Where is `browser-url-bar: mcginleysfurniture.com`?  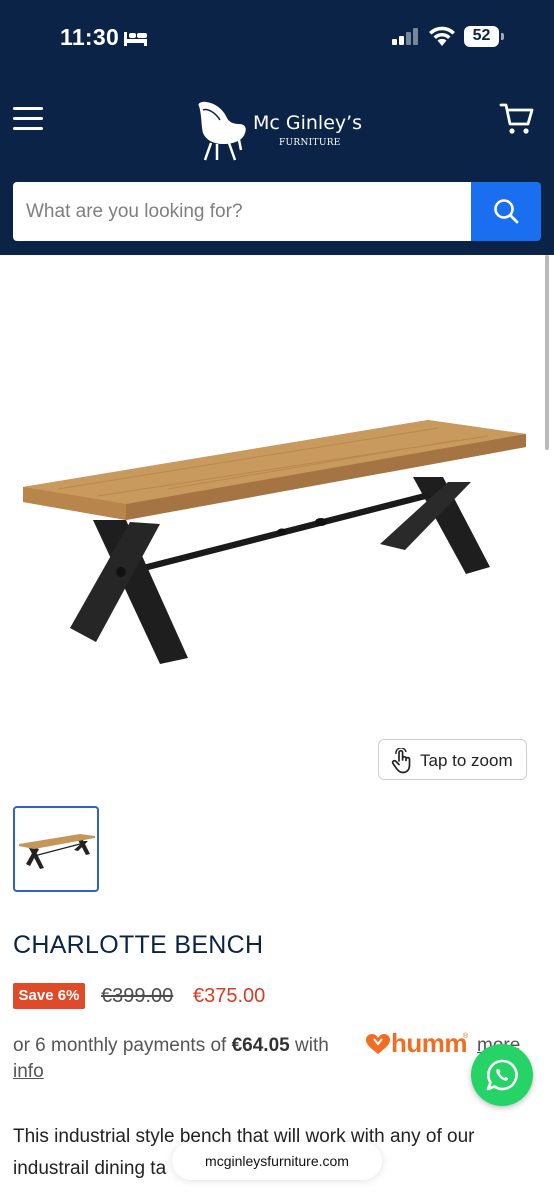 browser-url-bar: mcginleysfurniture.com is located at coordinates (277, 1161).